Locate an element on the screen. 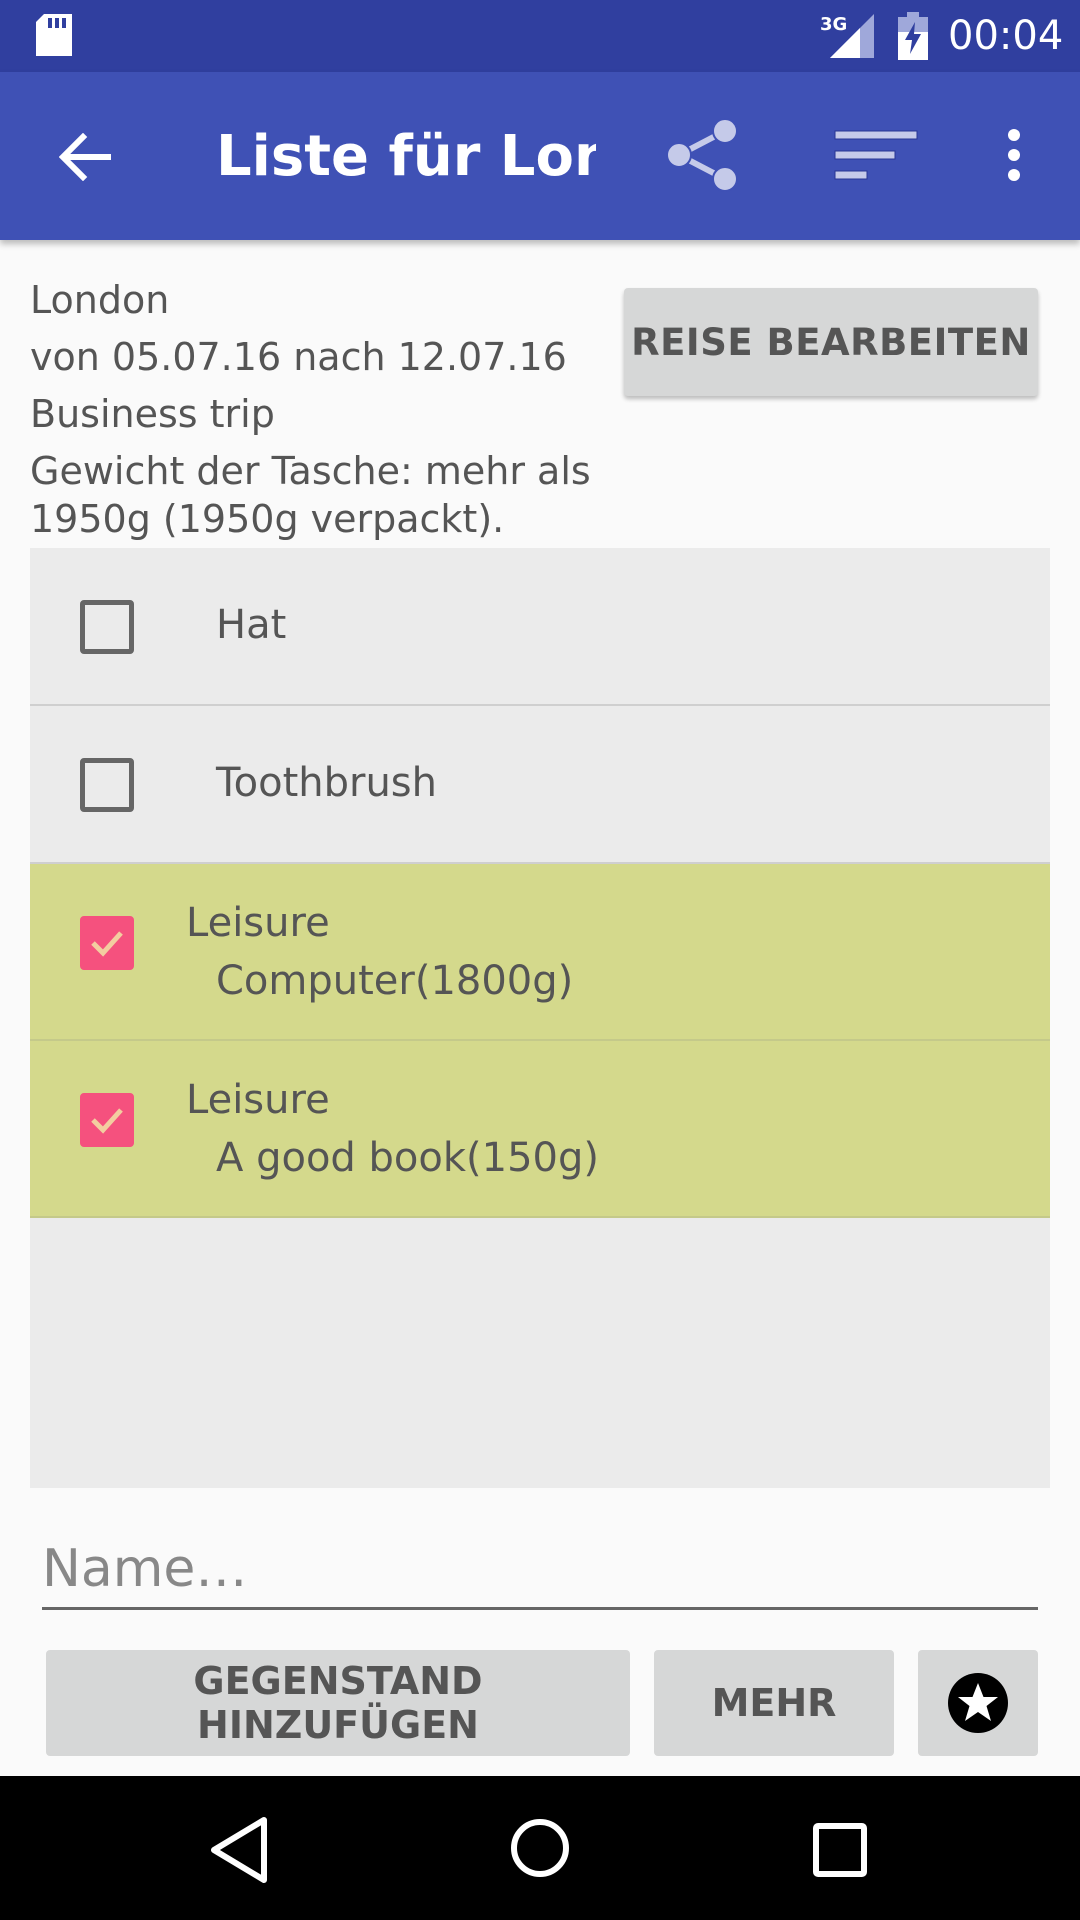 This screenshot has width=1080, height=1920. share-icon is located at coordinates (702, 155).